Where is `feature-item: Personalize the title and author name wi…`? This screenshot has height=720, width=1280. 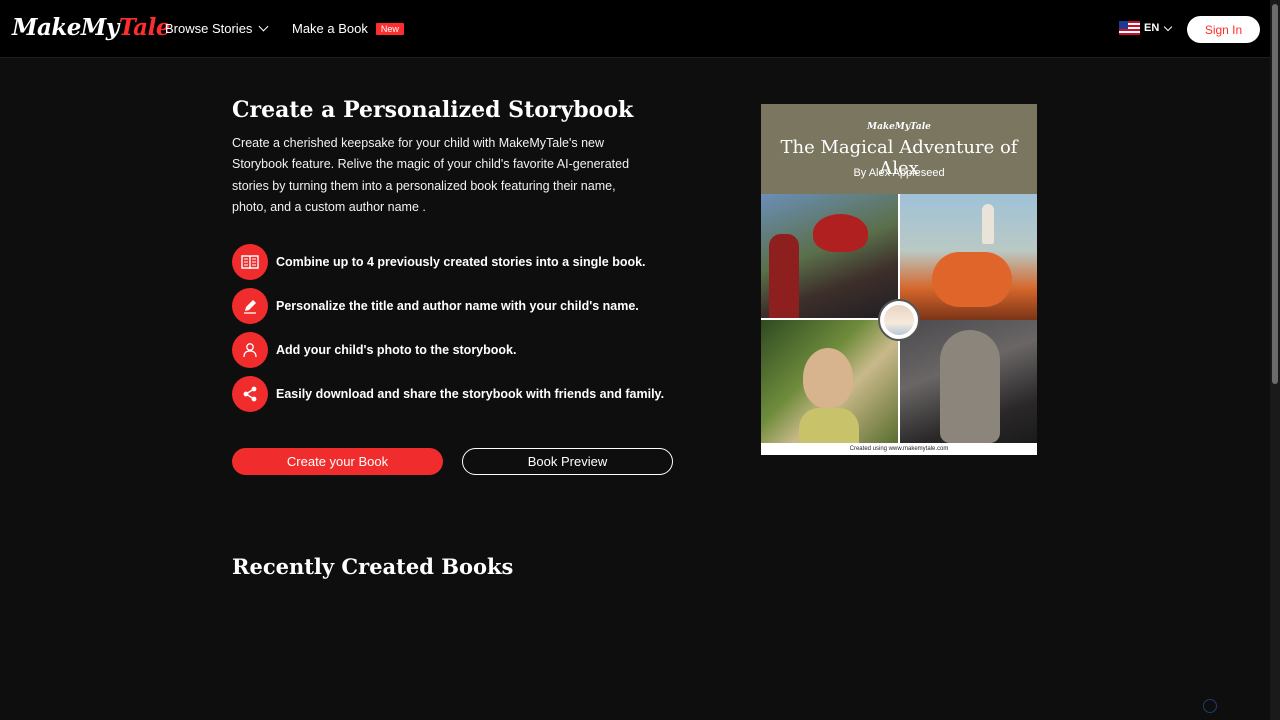
feature-item: Personalize the title and author name wi… is located at coordinates (435, 306).